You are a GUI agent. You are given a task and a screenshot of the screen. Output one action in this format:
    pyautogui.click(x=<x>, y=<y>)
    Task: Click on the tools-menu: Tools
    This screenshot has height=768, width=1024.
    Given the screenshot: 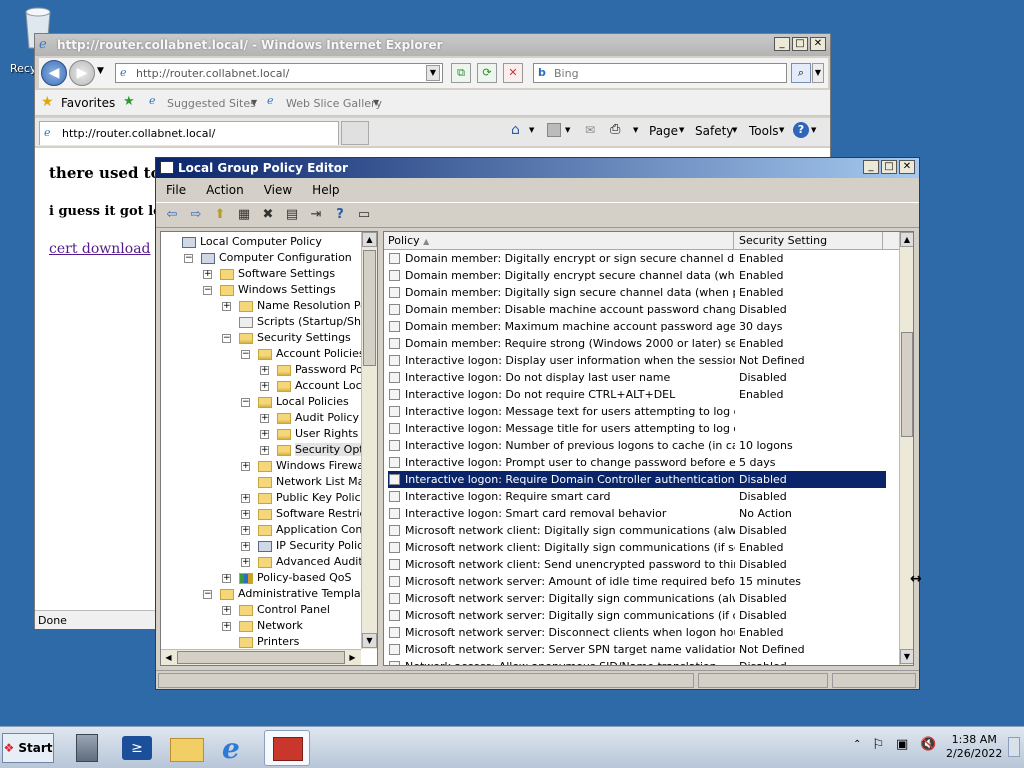 What is the action you would take?
    pyautogui.click(x=764, y=131)
    